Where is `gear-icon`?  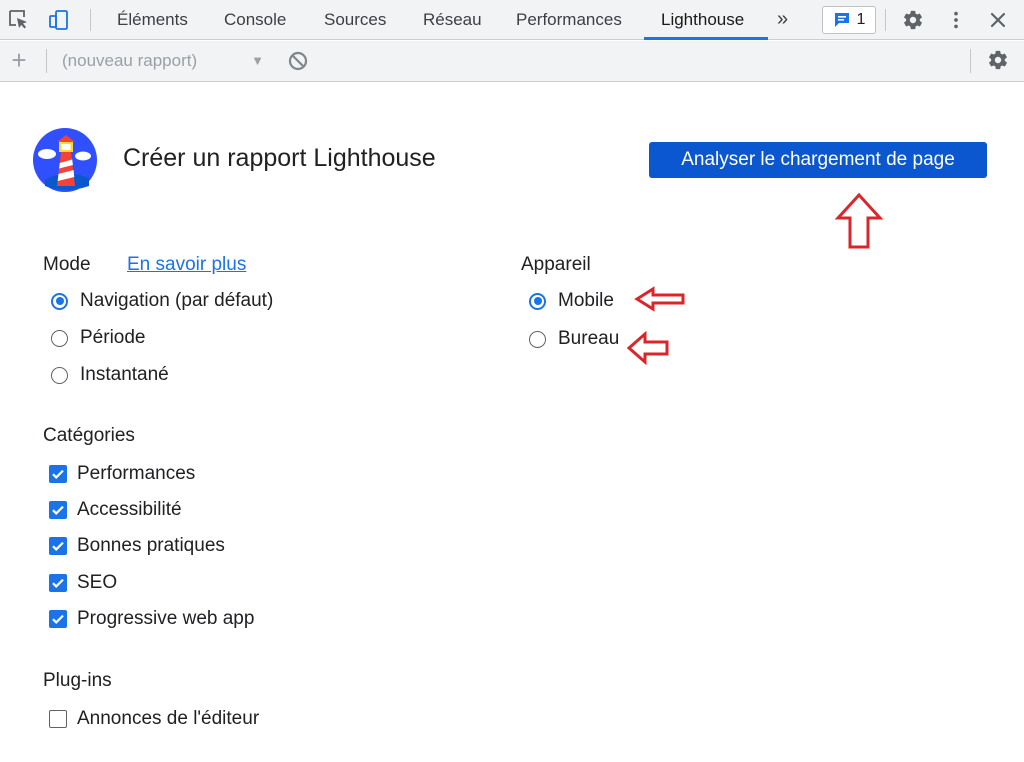 gear-icon is located at coordinates (913, 20).